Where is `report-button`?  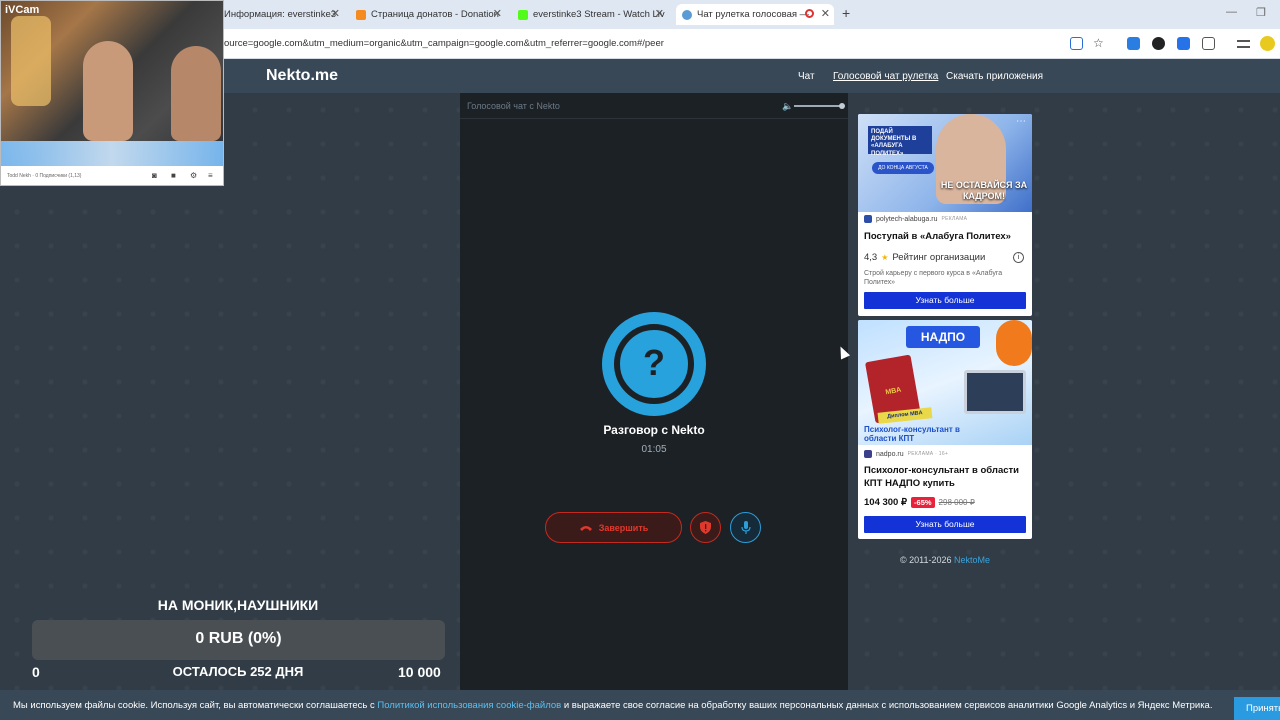
report-button is located at coordinates (705, 527).